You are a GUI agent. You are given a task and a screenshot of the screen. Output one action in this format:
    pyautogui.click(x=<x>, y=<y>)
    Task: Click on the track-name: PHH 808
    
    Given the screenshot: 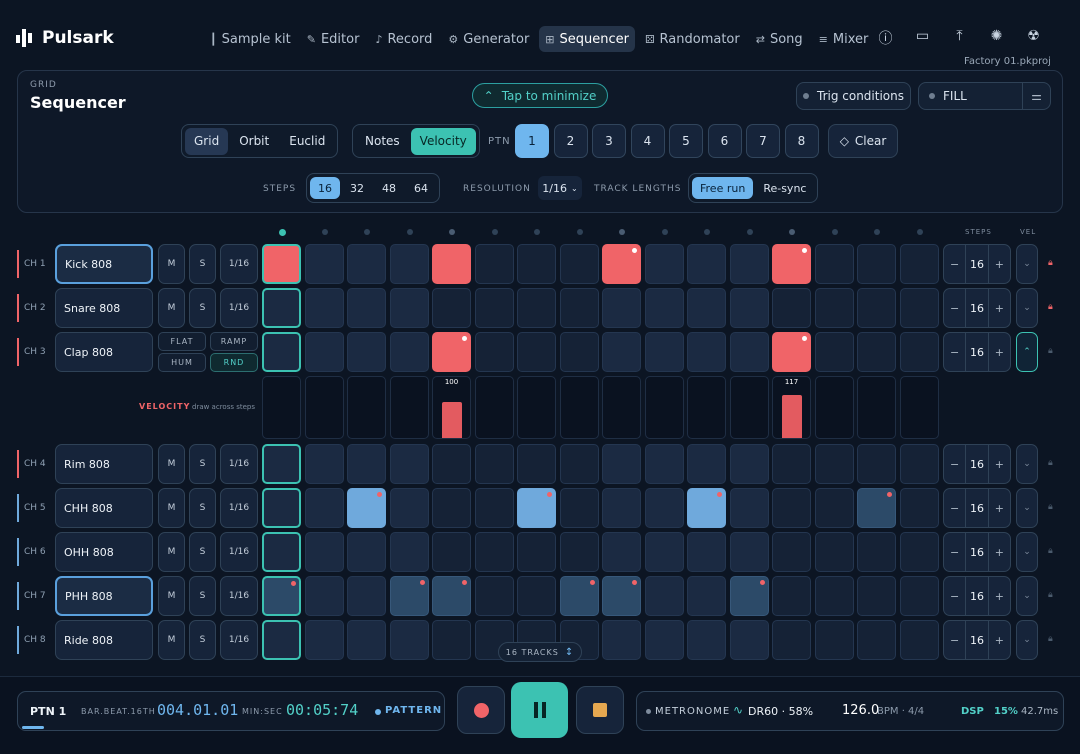 What is the action you would take?
    pyautogui.click(x=104, y=596)
    